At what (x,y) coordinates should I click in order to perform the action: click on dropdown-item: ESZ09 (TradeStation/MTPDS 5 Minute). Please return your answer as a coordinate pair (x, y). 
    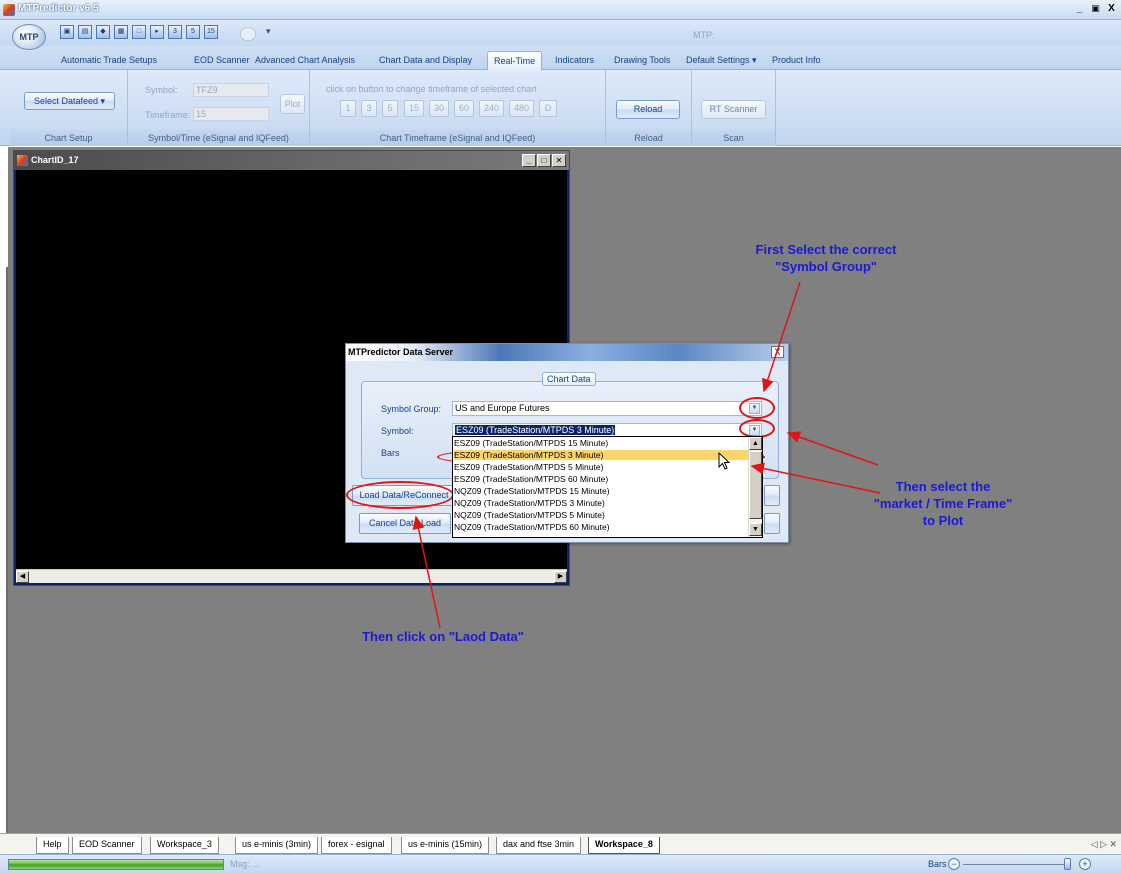
    Looking at the image, I should click on (528, 467).